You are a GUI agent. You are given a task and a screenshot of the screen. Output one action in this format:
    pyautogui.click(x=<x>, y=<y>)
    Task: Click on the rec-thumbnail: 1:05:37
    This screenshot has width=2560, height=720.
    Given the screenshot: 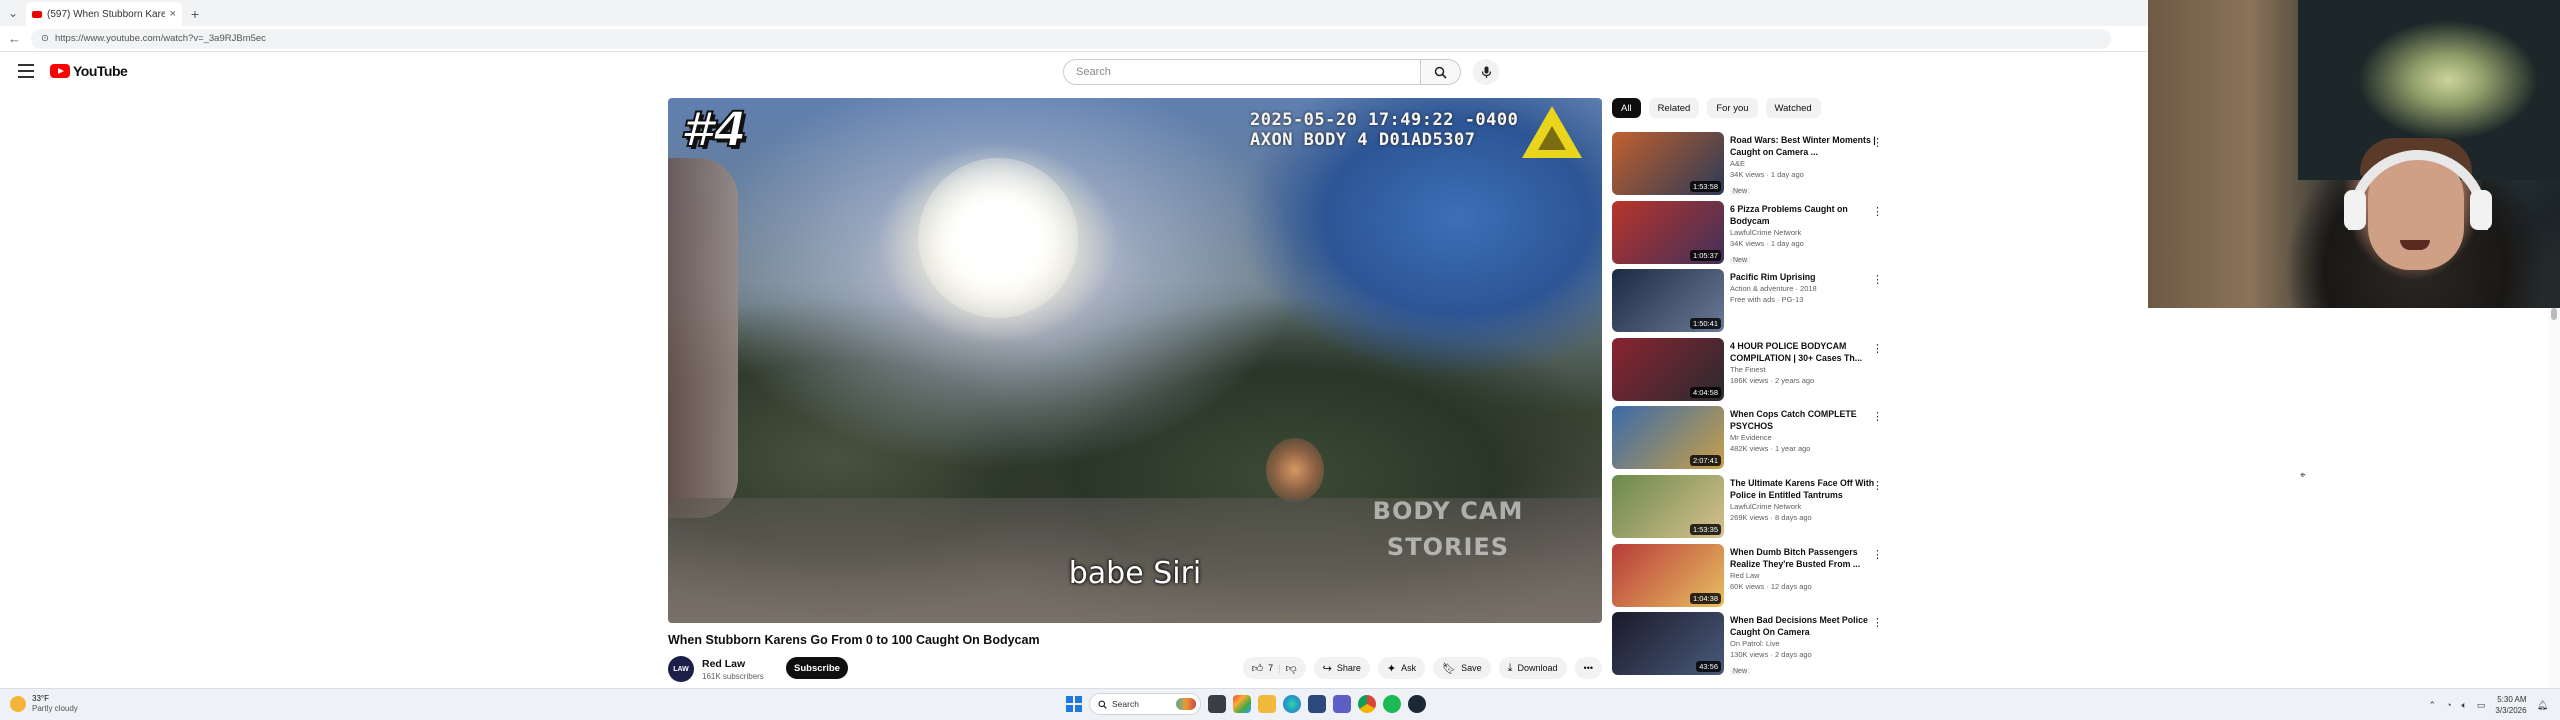 What is the action you would take?
    pyautogui.click(x=1668, y=232)
    